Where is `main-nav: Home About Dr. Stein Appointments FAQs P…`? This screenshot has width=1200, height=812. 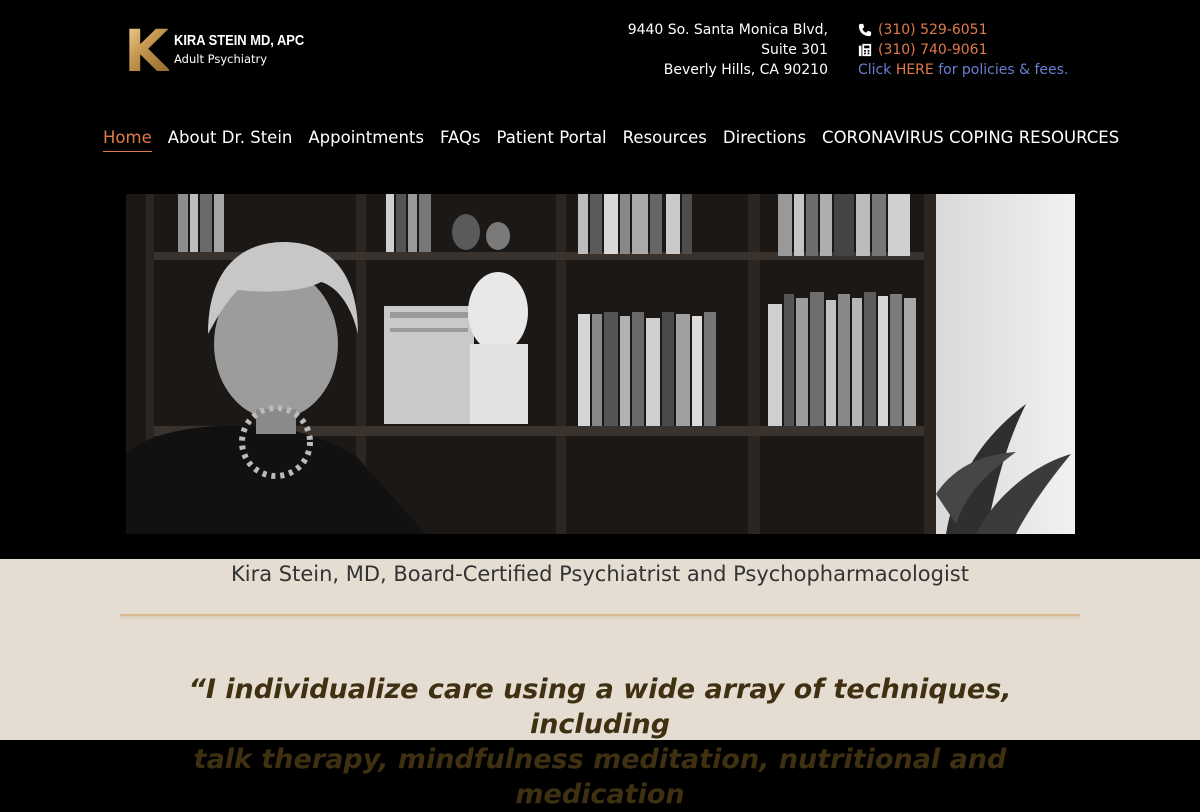 main-nav: Home About Dr. Stein Appointments FAQs P… is located at coordinates (619, 140).